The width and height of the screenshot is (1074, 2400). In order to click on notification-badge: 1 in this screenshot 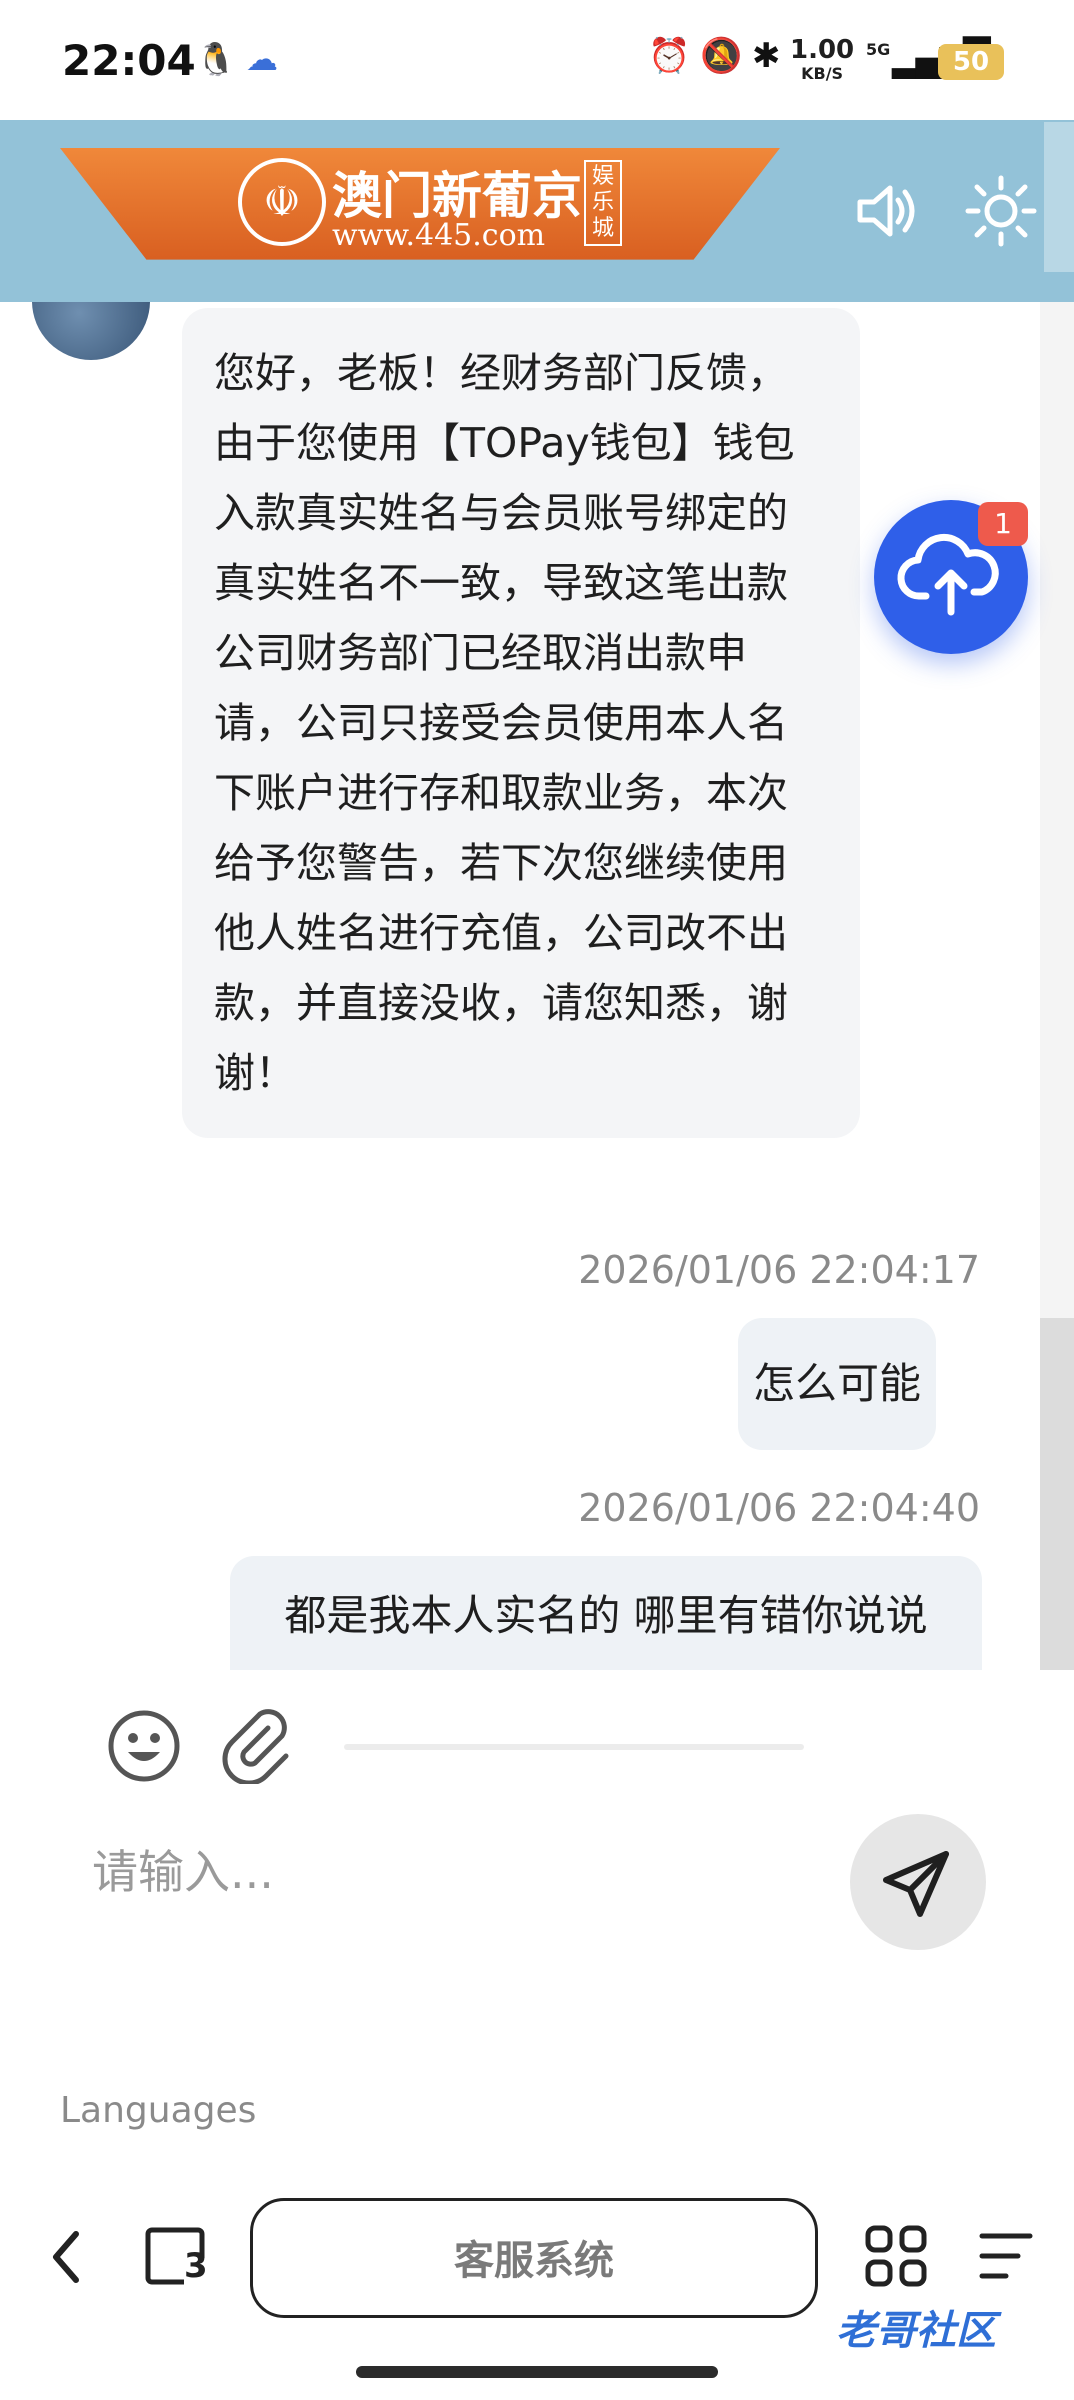, I will do `click(1003, 524)`.